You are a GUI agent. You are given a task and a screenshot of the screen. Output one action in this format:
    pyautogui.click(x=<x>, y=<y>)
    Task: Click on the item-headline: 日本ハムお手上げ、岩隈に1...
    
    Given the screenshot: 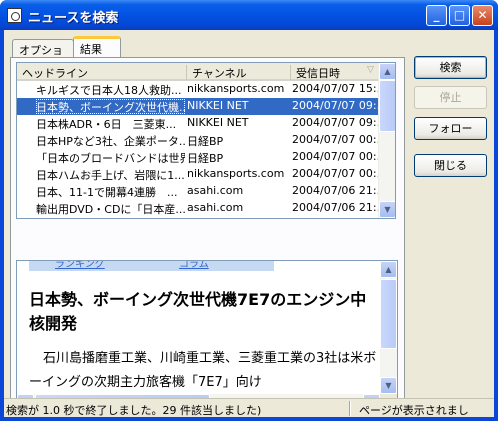 What is the action you would take?
    pyautogui.click(x=110, y=175)
    